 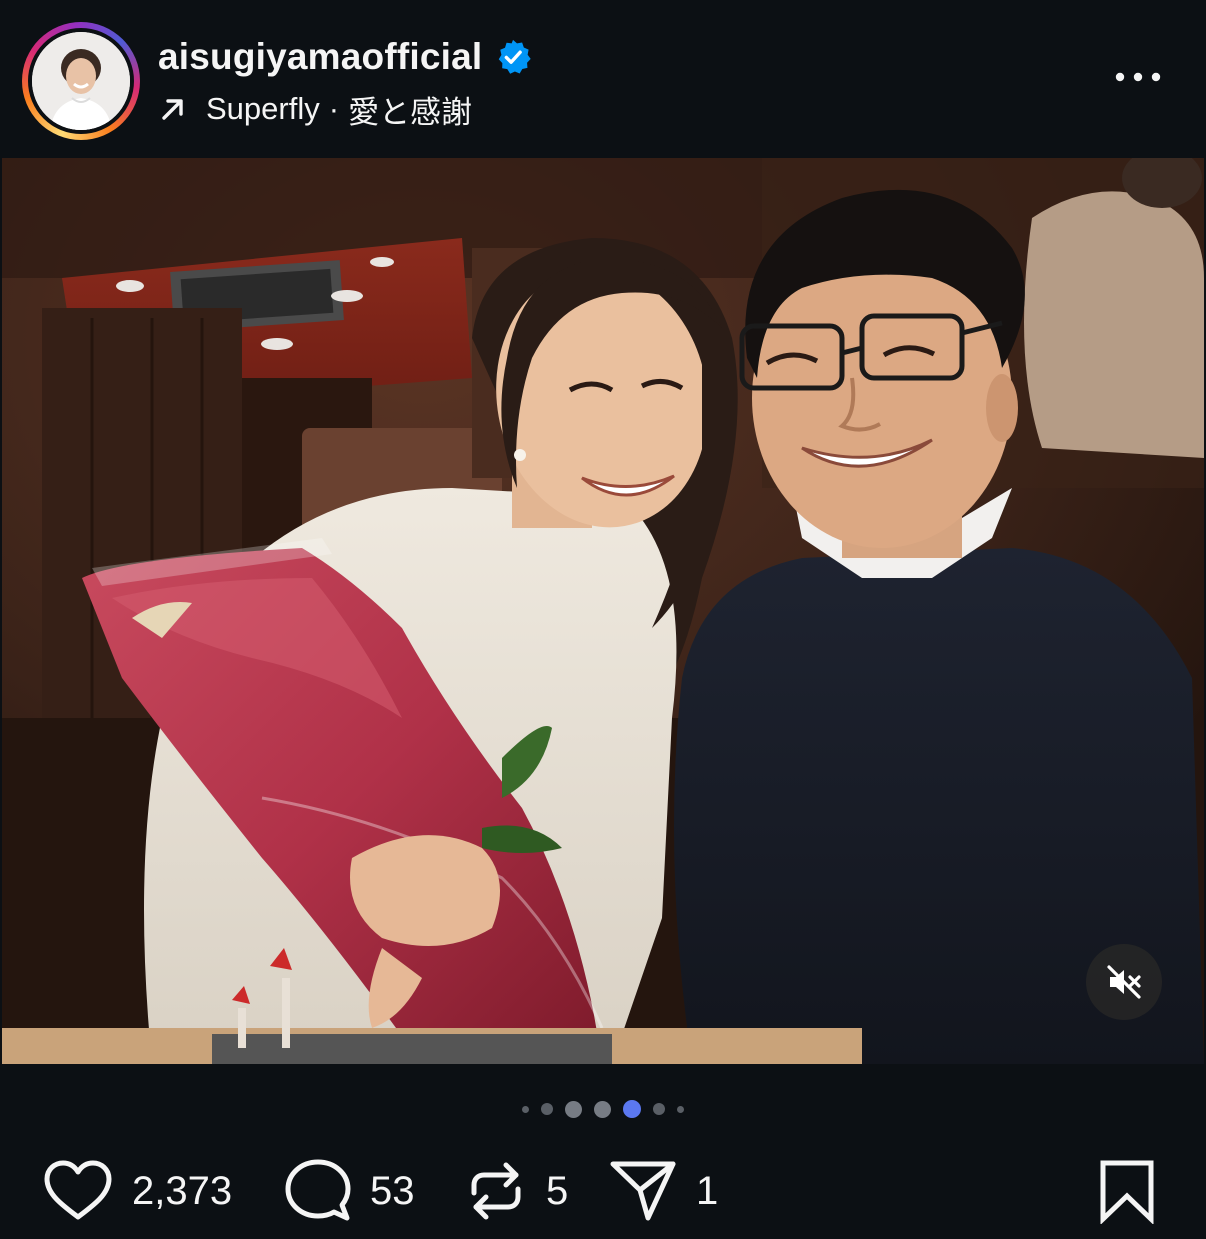 I want to click on avatar, so click(x=81, y=81).